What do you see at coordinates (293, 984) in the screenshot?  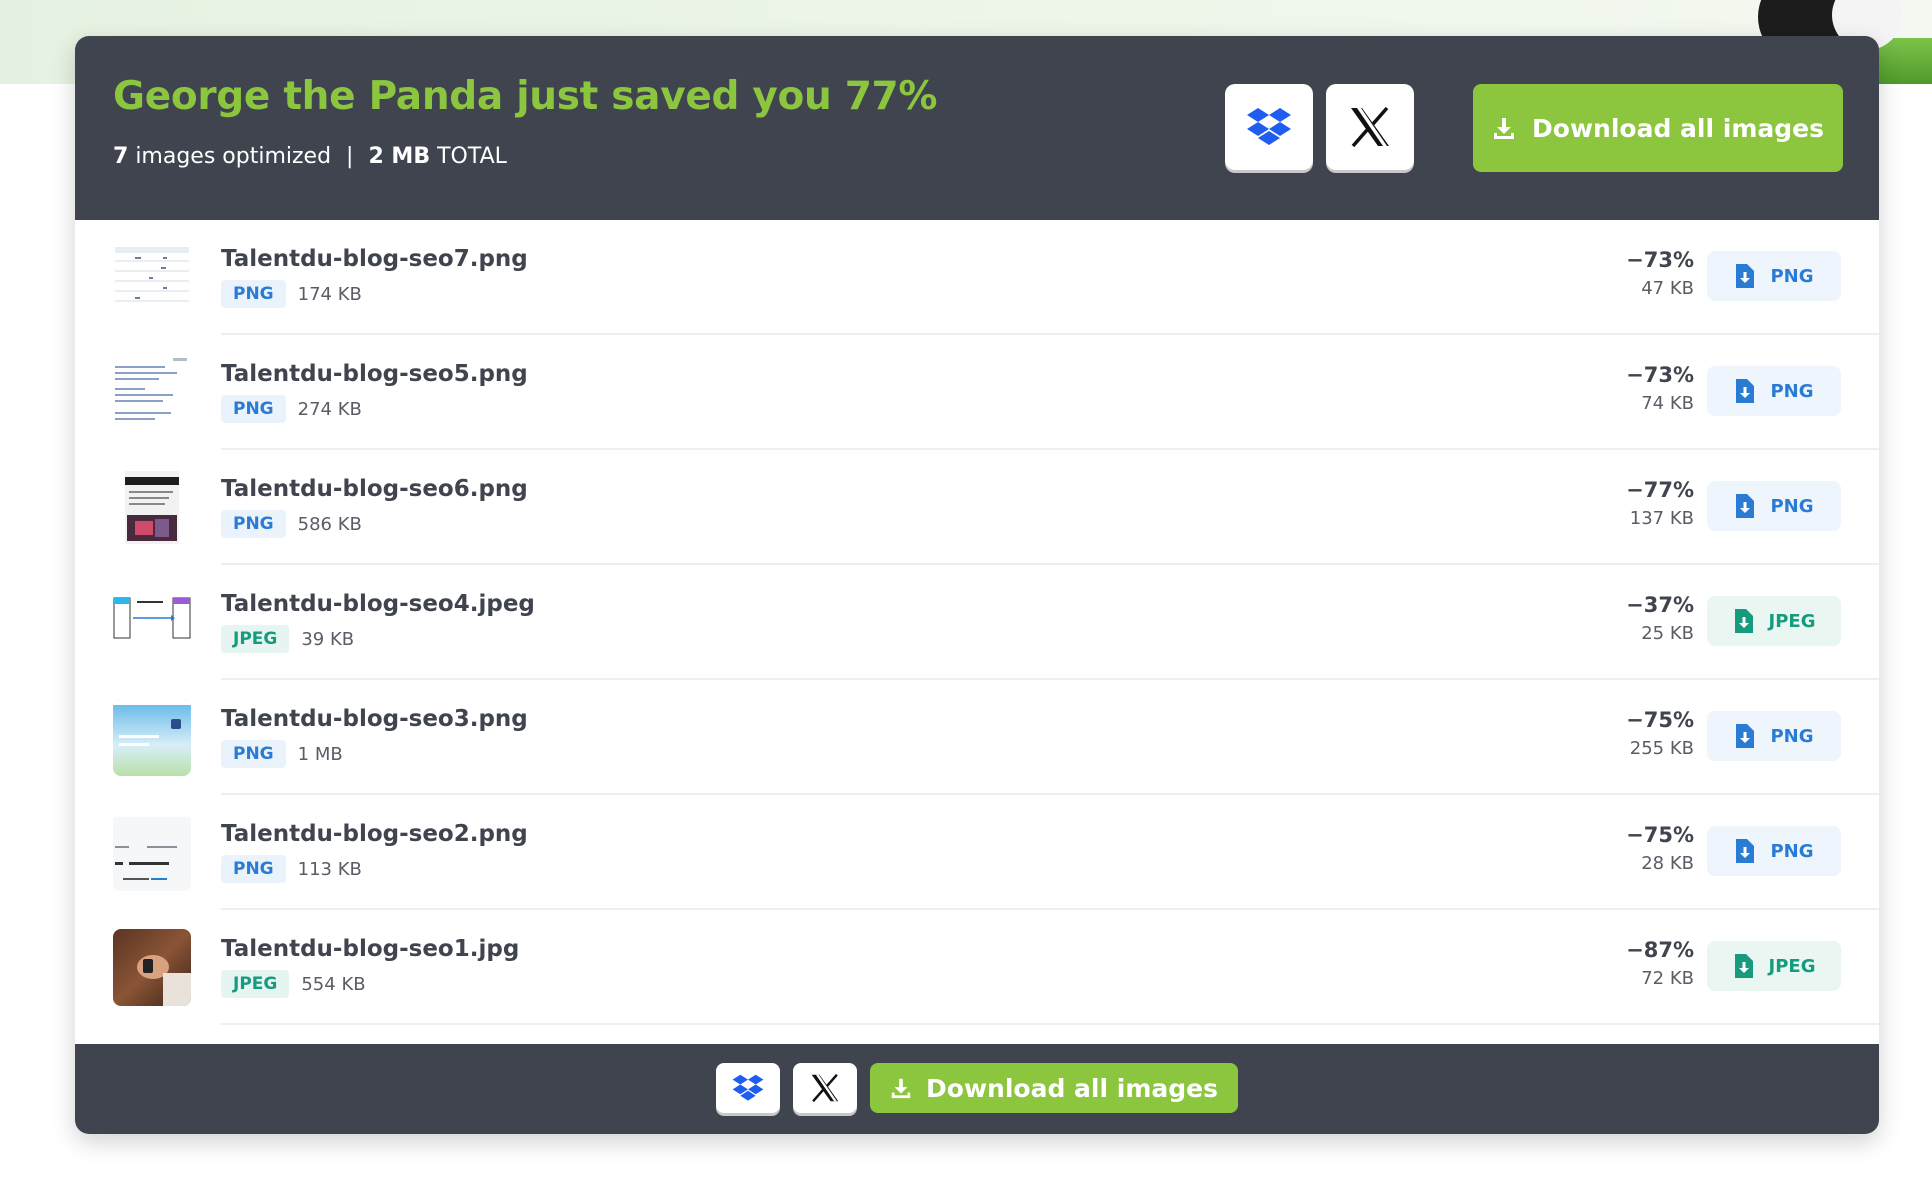 I see `file-meta: JPEG 554 KB` at bounding box center [293, 984].